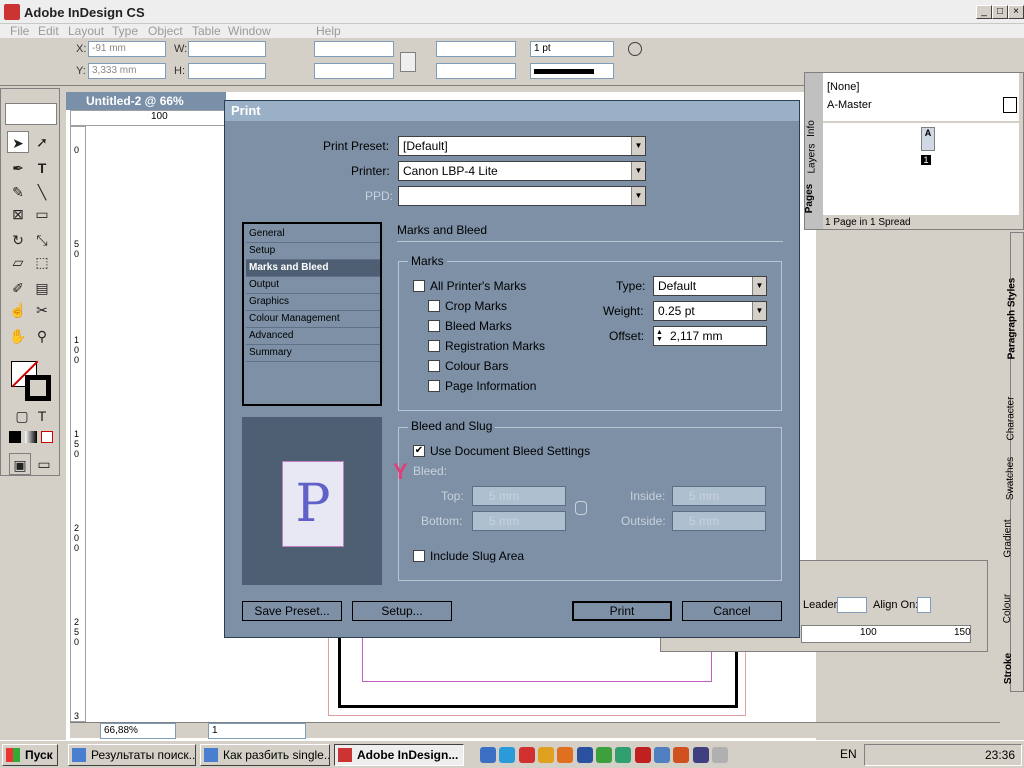 The height and width of the screenshot is (768, 1024). I want to click on preview-view-icon: ▭, so click(44, 464).